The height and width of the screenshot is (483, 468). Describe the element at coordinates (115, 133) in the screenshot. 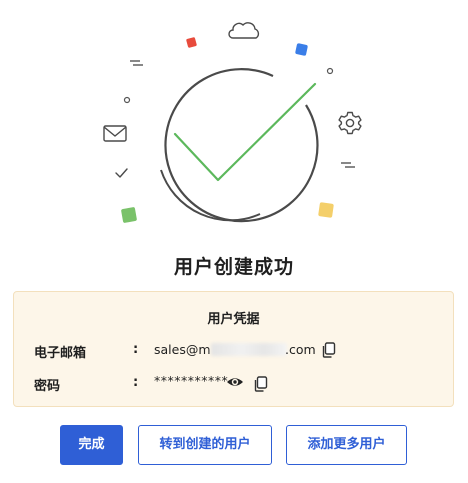

I see `mail-icon` at that location.